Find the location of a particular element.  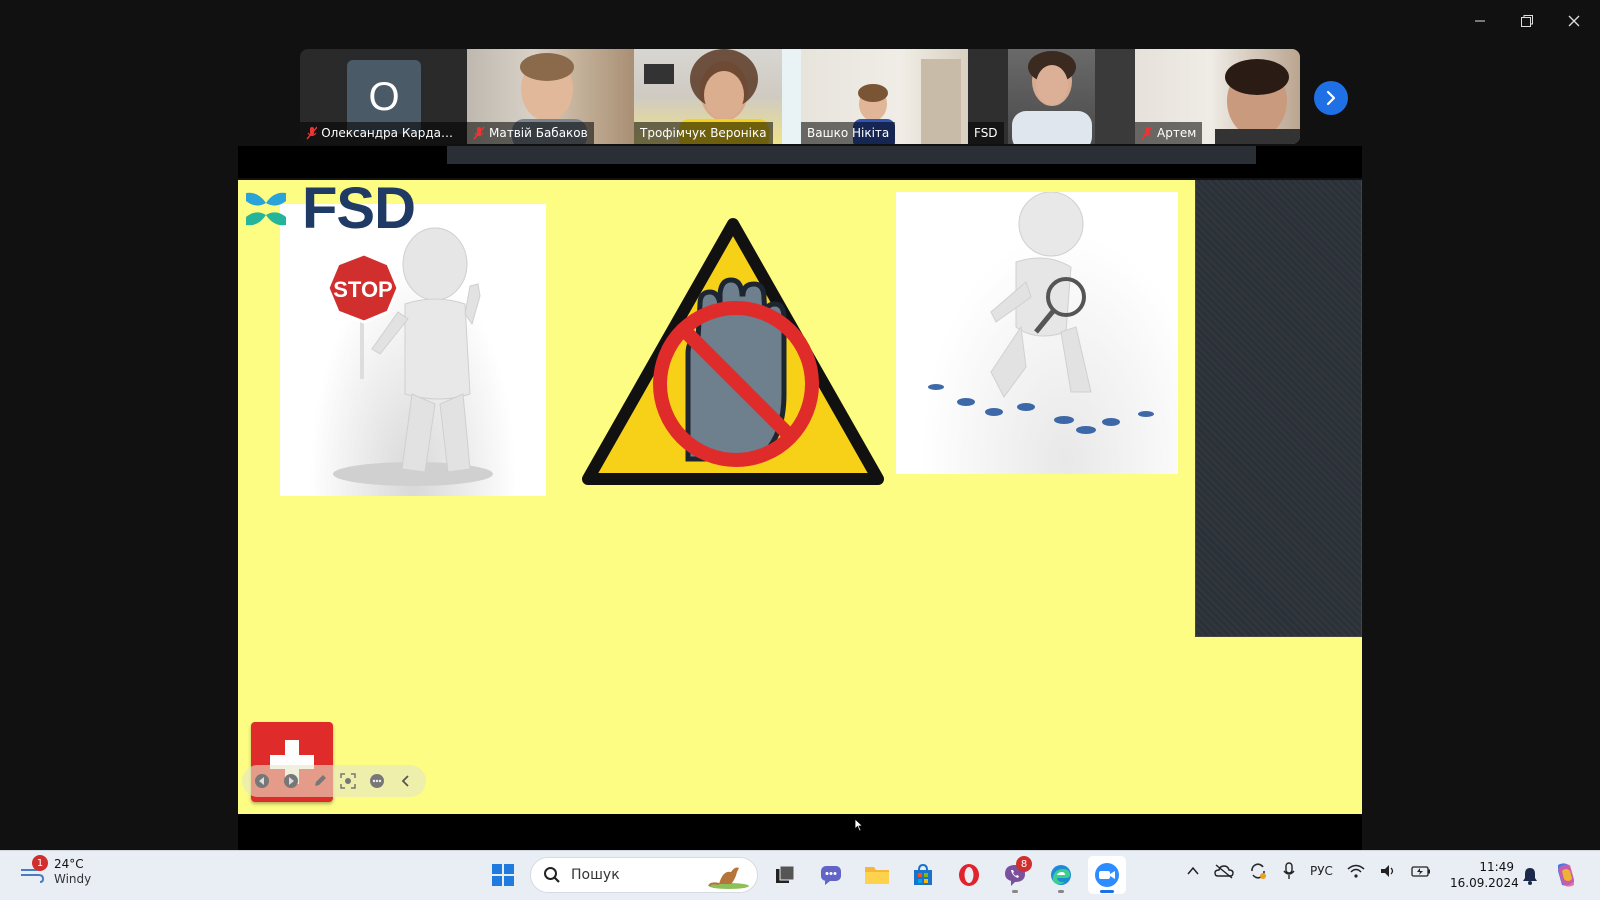

notification-bell-icon is located at coordinates (1530, 876).